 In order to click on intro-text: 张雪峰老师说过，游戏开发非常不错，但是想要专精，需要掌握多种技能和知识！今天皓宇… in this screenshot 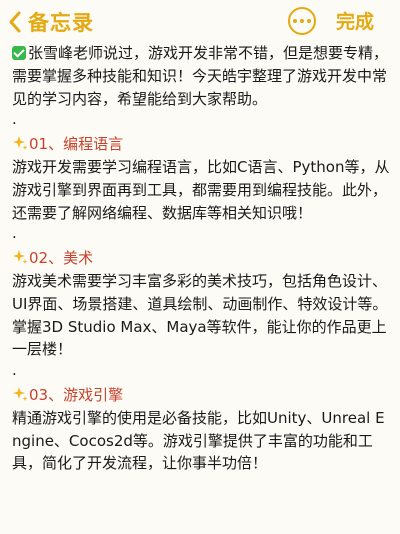, I will do `click(200, 76)`.